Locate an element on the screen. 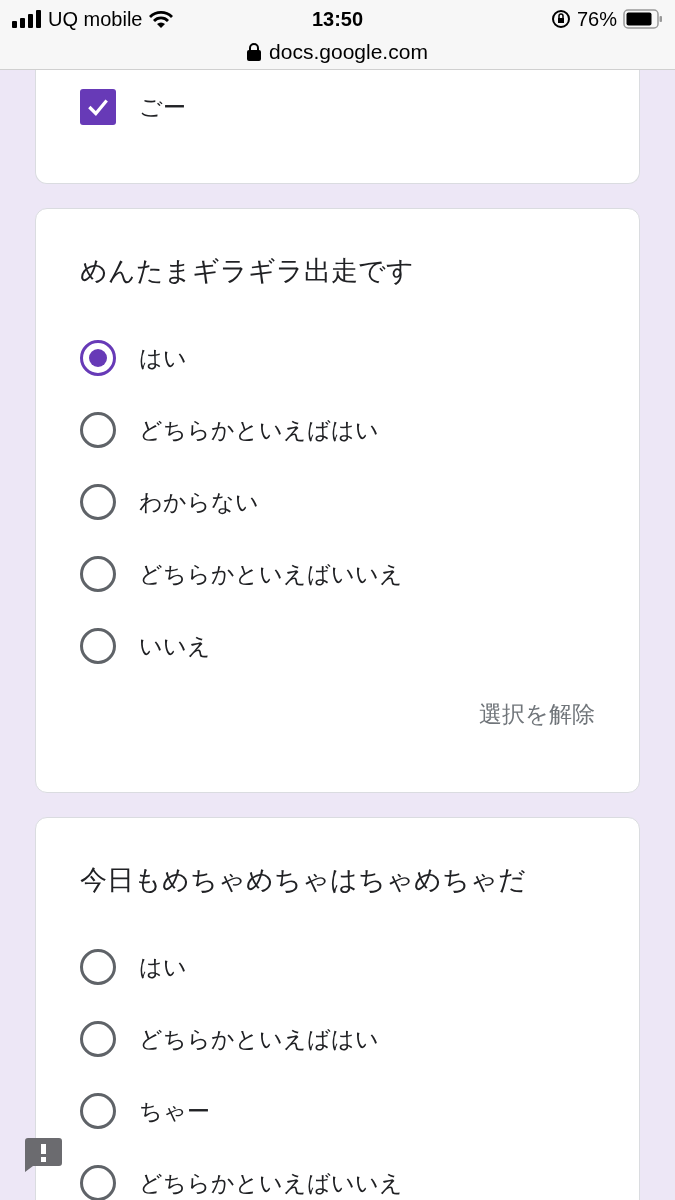 The image size is (675, 1200). option-label: わからない is located at coordinates (199, 502).